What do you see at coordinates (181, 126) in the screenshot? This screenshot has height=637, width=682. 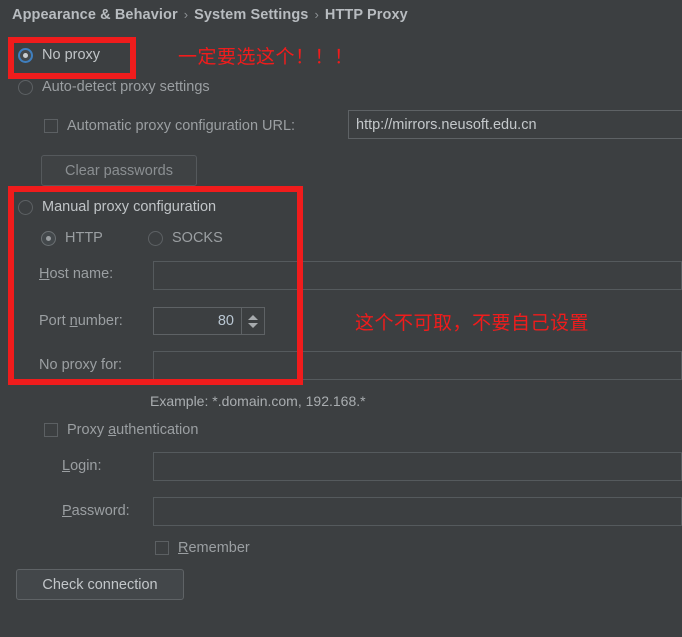 I see `checkbox-label-auto-config-url: Automatic proxy configuration URL:` at bounding box center [181, 126].